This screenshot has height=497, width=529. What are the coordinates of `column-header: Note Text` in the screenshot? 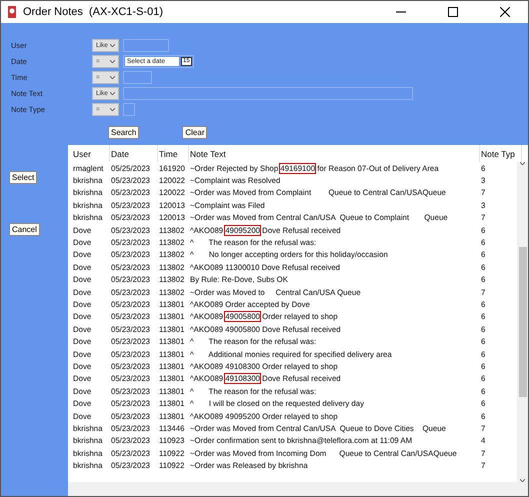 It's located at (334, 153).